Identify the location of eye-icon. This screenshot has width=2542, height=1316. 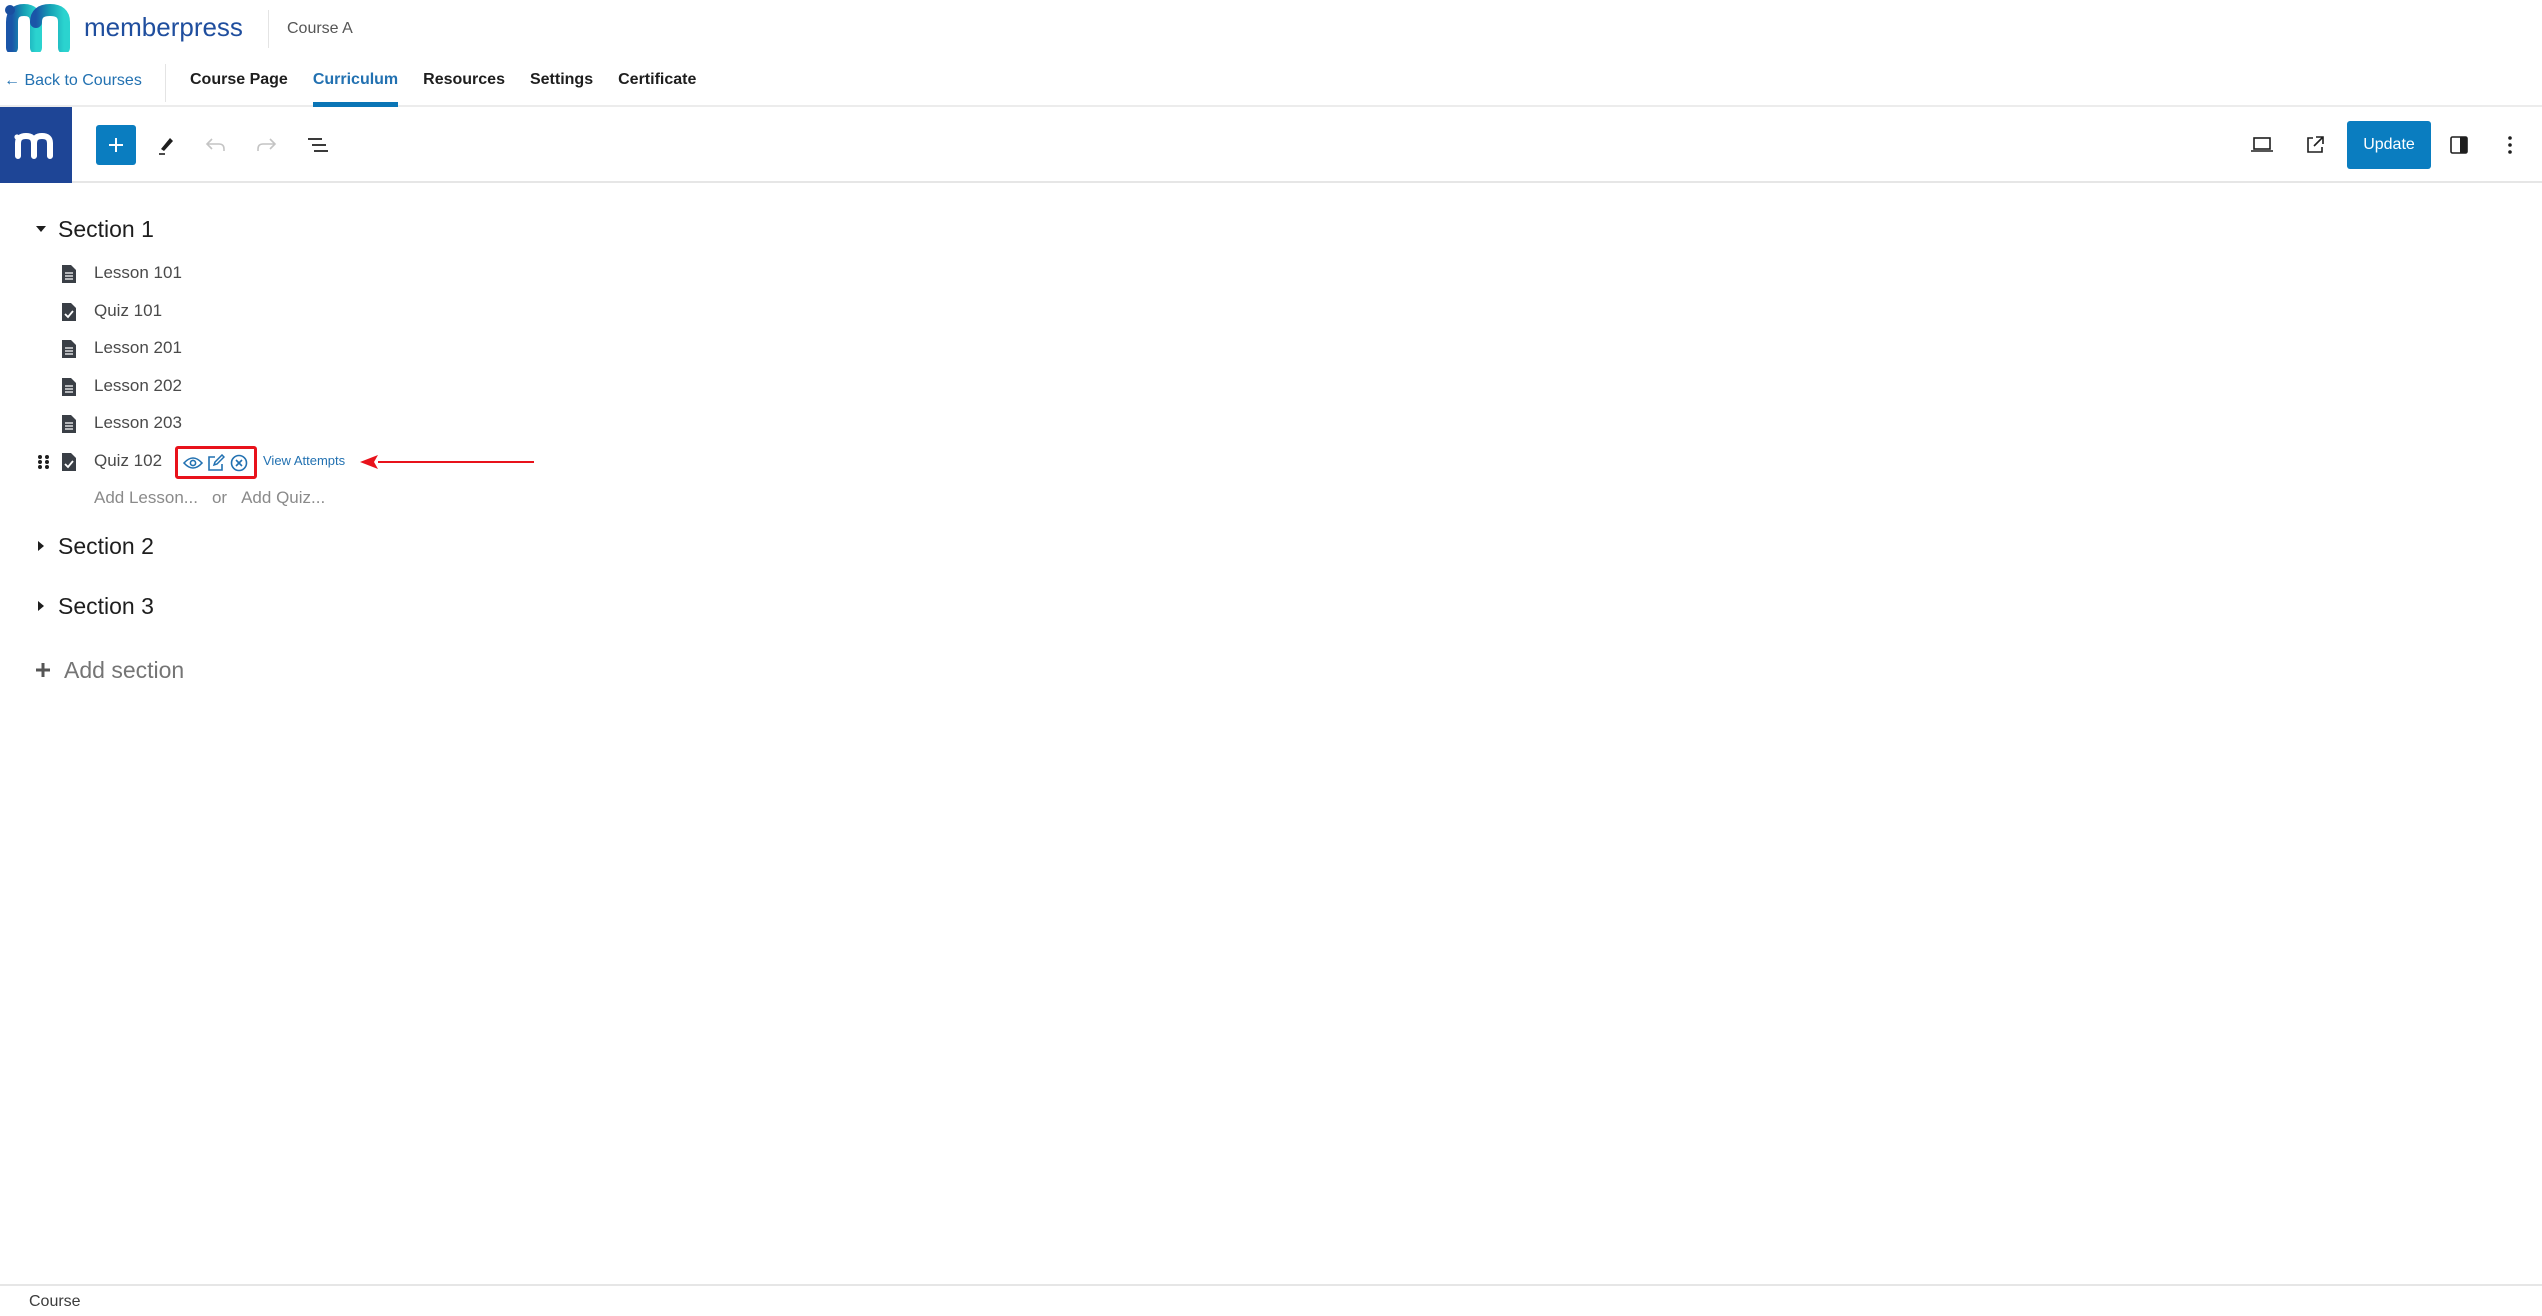
(193, 462).